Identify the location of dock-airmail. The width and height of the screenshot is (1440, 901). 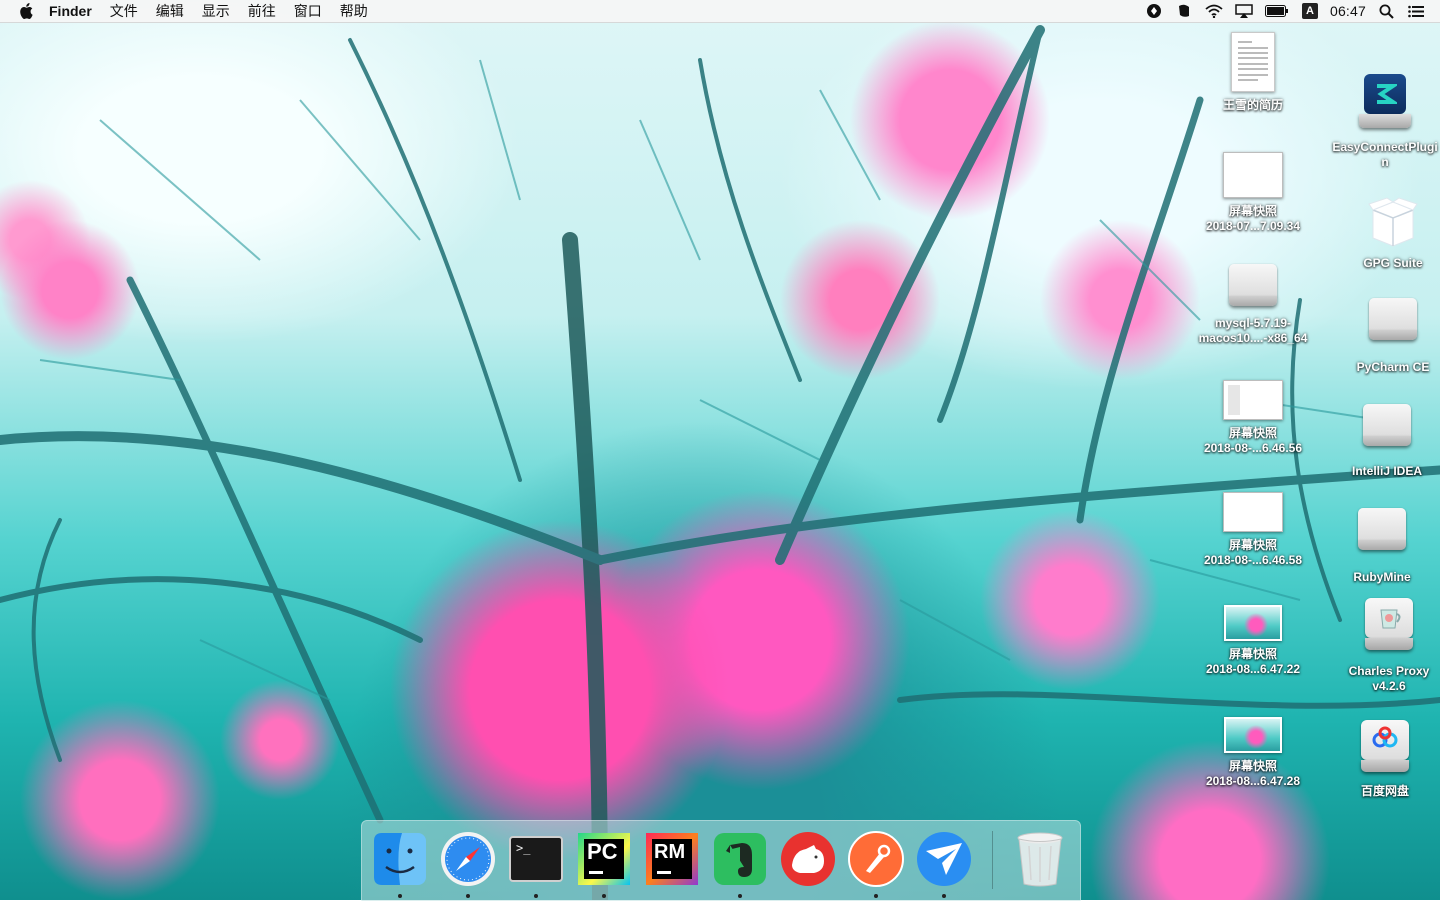
(944, 863).